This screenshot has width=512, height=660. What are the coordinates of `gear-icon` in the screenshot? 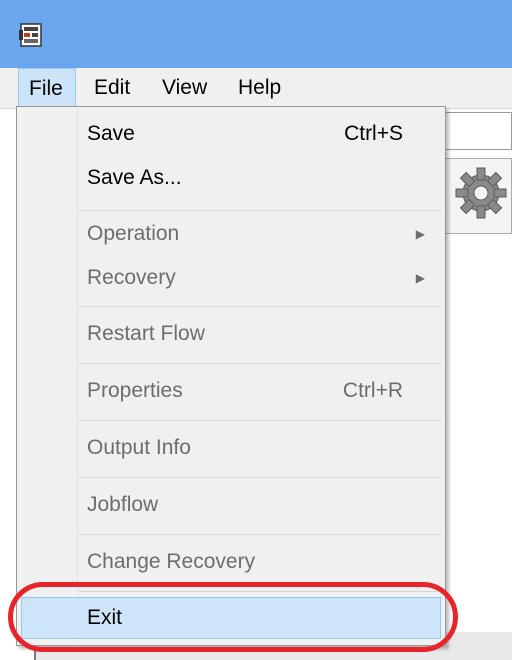 It's located at (481, 193).